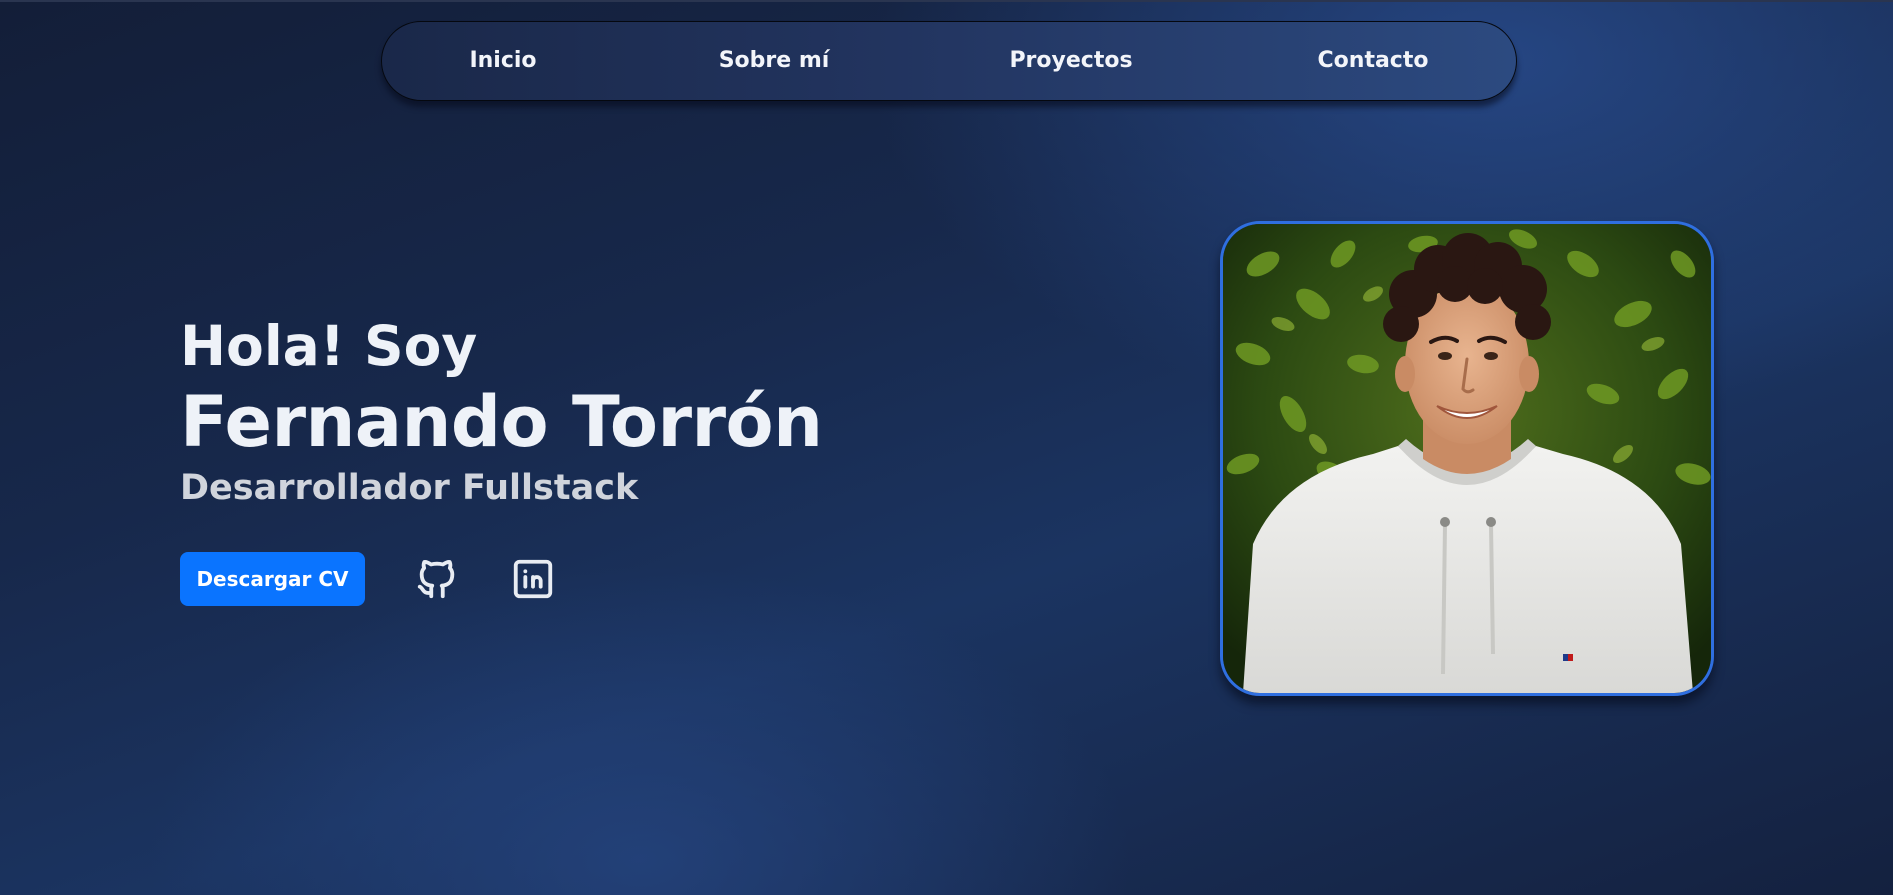  What do you see at coordinates (946, 1) in the screenshot?
I see `top-border` at bounding box center [946, 1].